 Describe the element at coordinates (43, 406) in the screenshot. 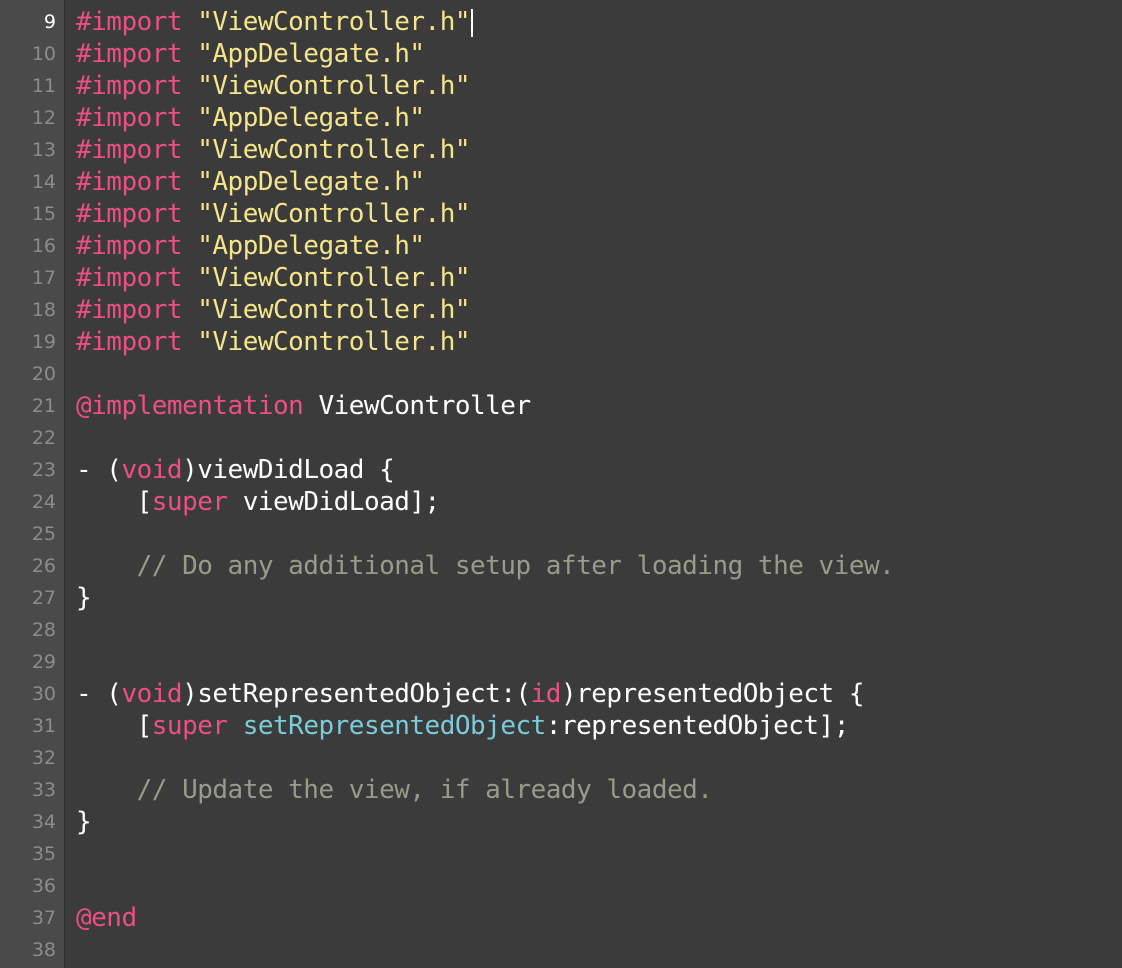

I see `line-number: 21` at that location.